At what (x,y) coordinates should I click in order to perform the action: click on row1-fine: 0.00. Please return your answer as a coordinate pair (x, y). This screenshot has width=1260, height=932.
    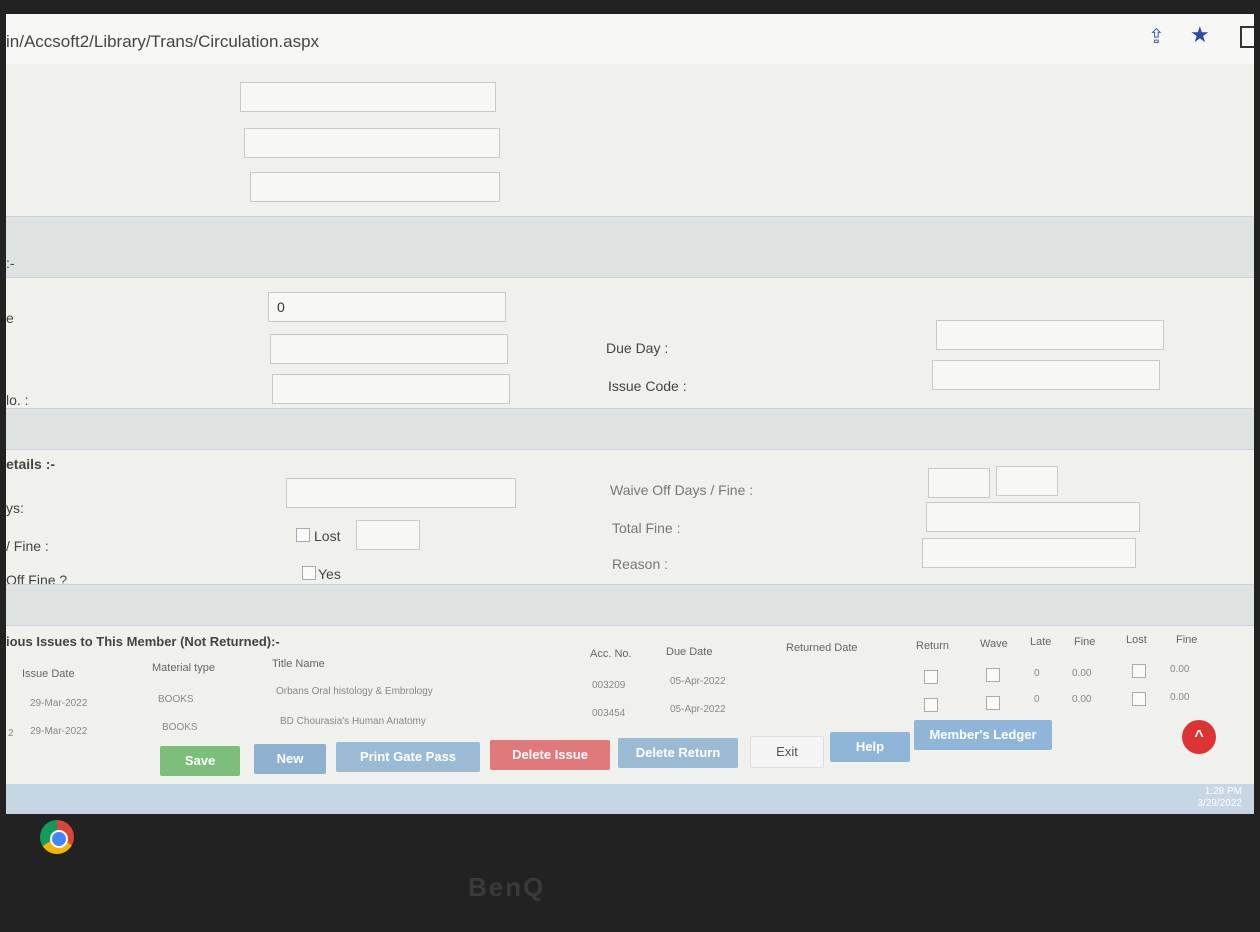
    Looking at the image, I should click on (1082, 673).